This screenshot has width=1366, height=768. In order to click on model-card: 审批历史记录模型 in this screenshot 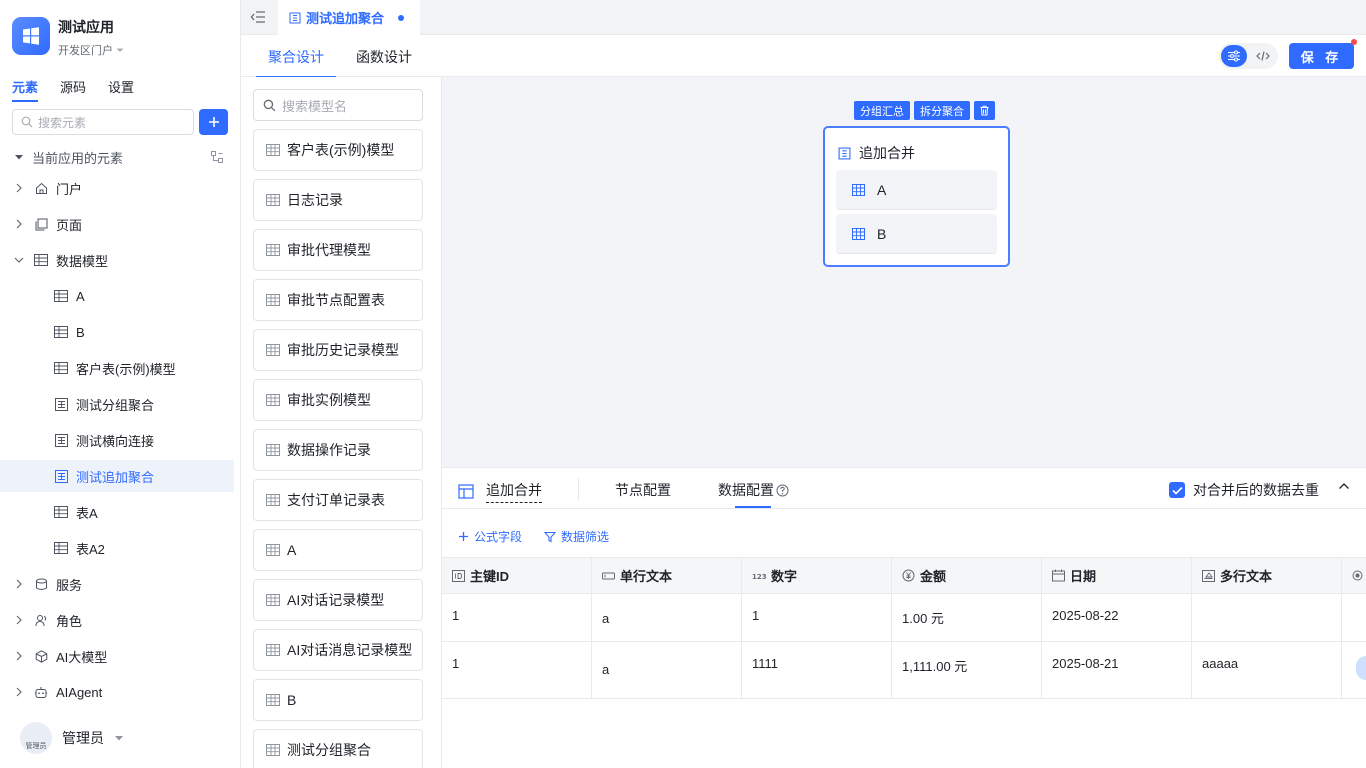, I will do `click(338, 350)`.